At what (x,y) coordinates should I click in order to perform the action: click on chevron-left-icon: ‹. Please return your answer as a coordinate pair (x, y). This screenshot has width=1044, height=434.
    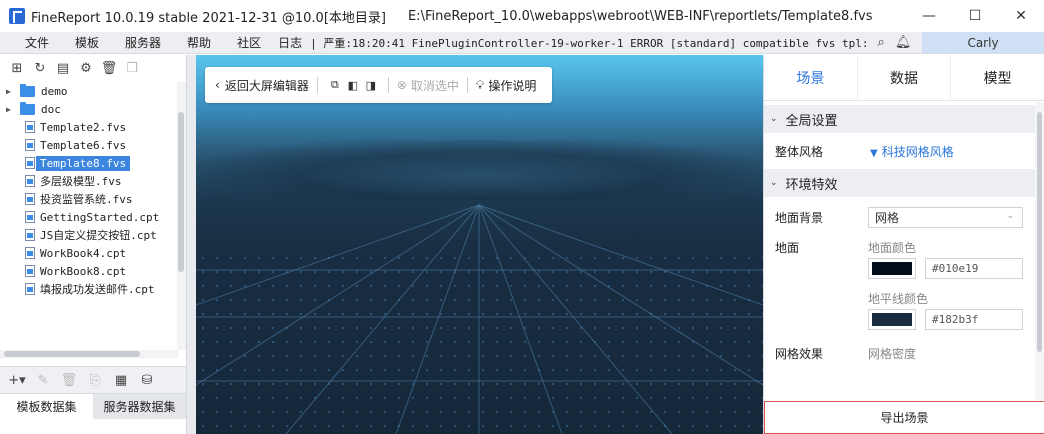
    Looking at the image, I should click on (217, 85).